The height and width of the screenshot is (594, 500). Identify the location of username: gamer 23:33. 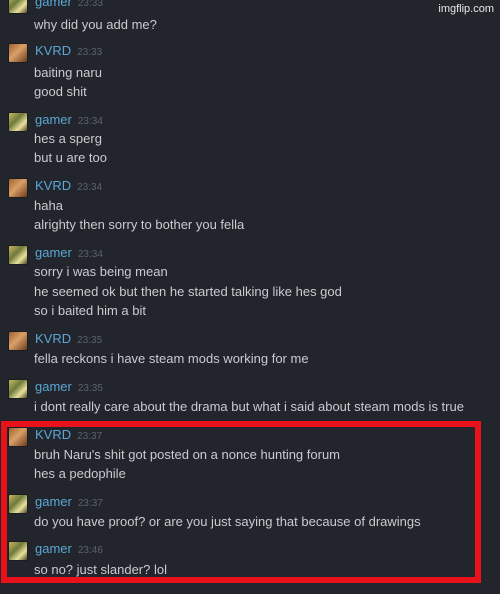
(69, 6).